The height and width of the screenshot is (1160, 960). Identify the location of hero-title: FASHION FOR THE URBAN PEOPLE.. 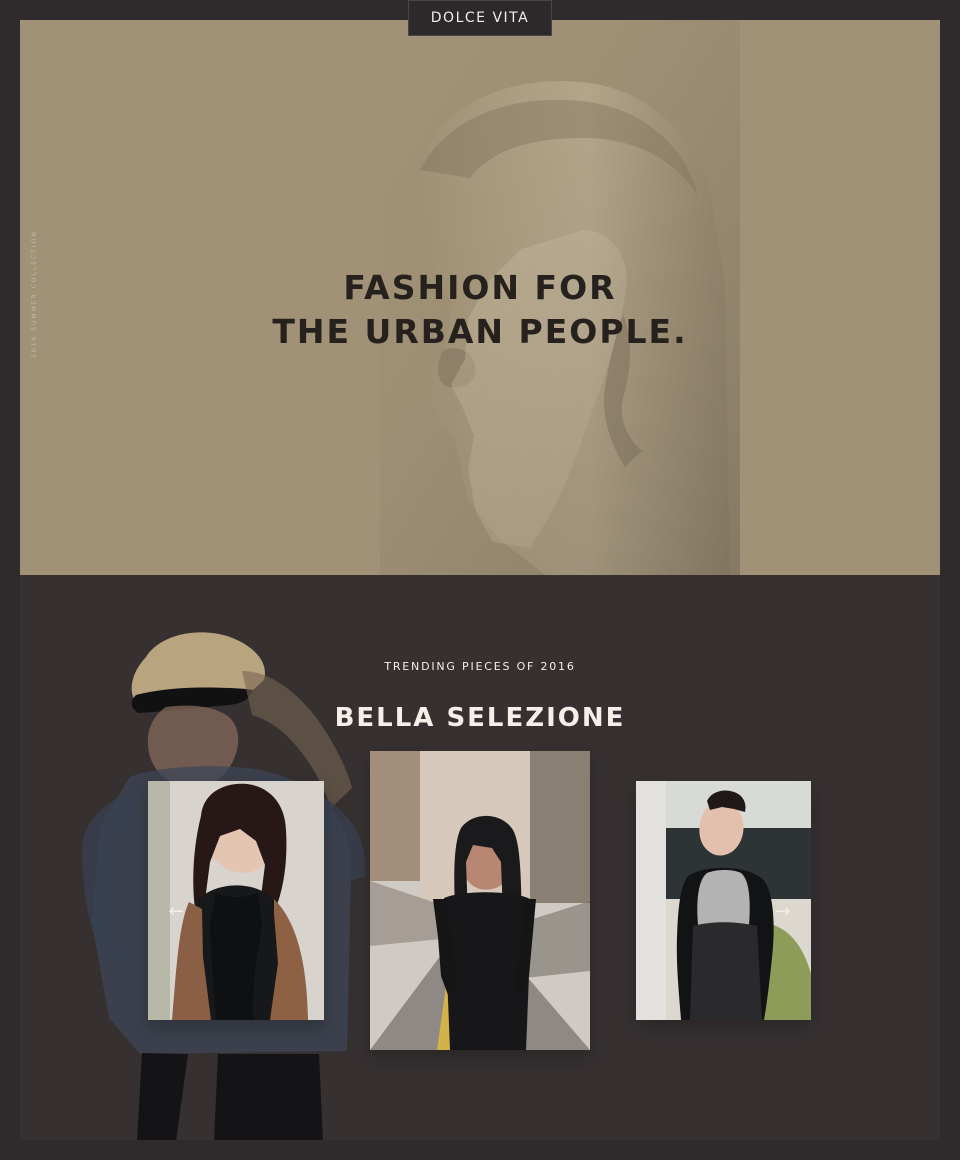
(480, 310).